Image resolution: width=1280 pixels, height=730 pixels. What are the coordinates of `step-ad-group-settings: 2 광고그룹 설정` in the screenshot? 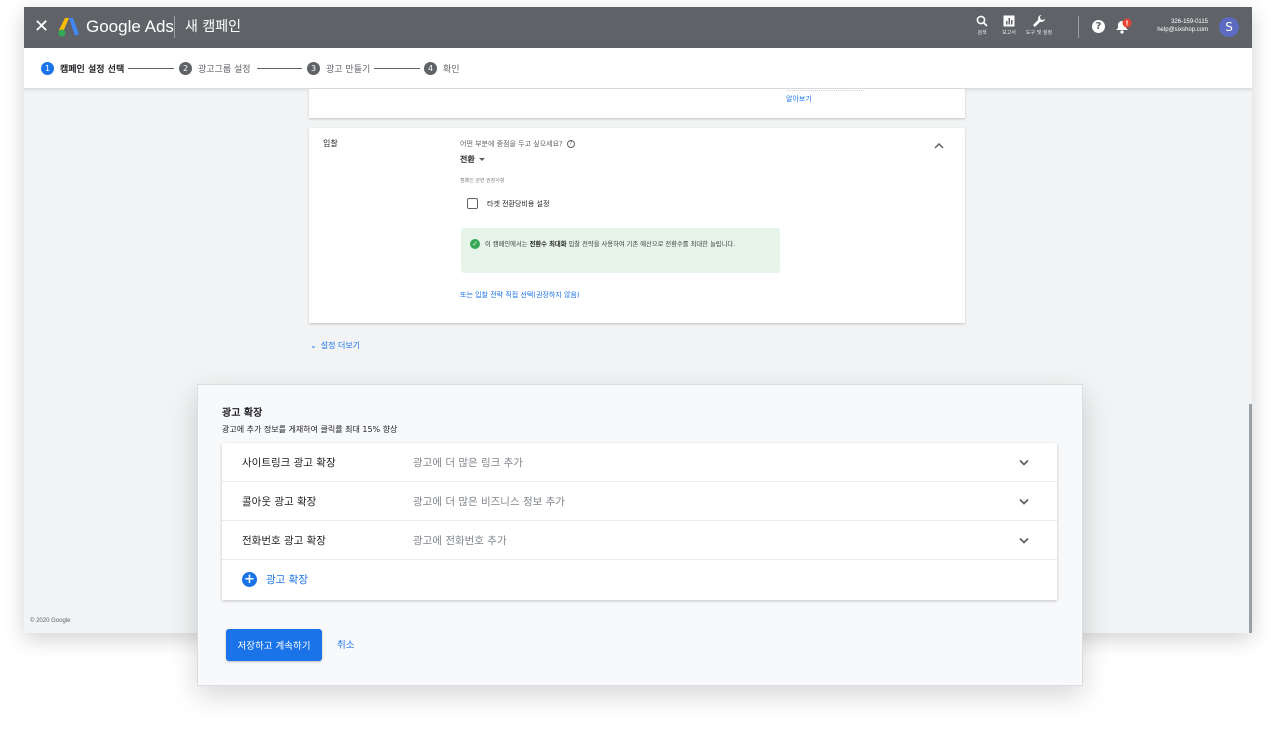 It's located at (215, 68).